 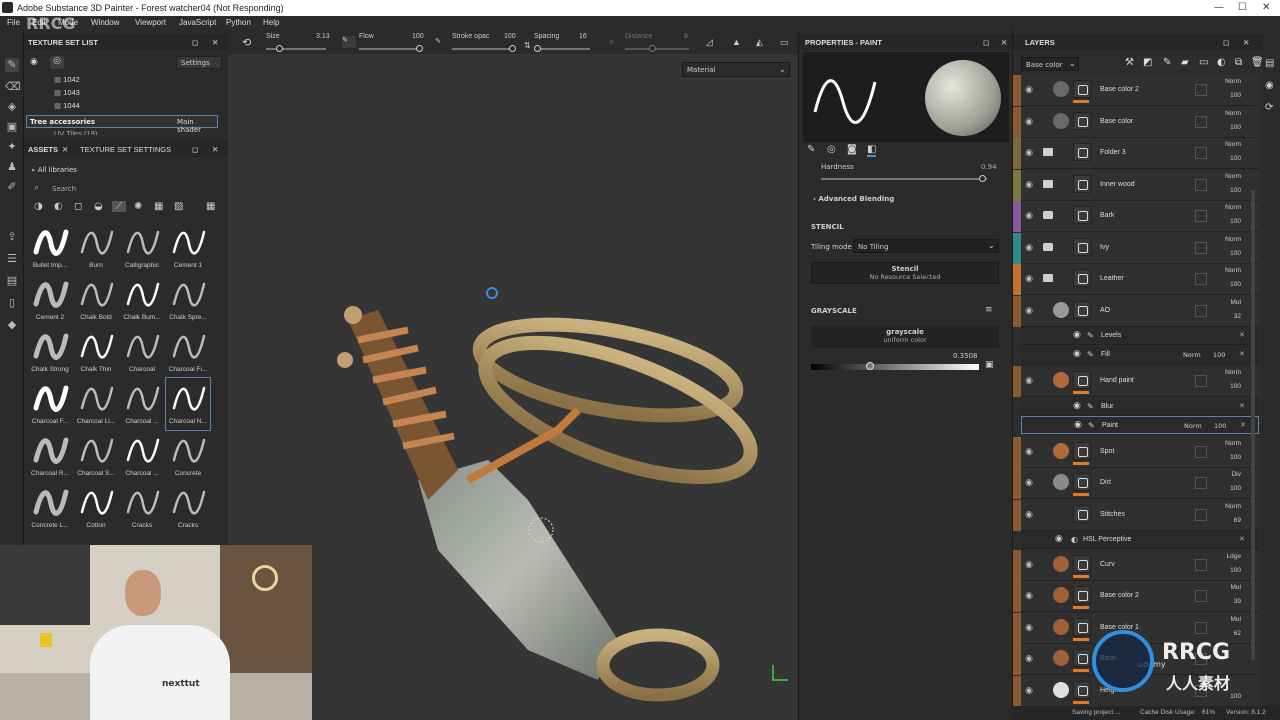 What do you see at coordinates (122, 124) in the screenshot?
I see `texture-set-selected: Tree accessories Main shader` at bounding box center [122, 124].